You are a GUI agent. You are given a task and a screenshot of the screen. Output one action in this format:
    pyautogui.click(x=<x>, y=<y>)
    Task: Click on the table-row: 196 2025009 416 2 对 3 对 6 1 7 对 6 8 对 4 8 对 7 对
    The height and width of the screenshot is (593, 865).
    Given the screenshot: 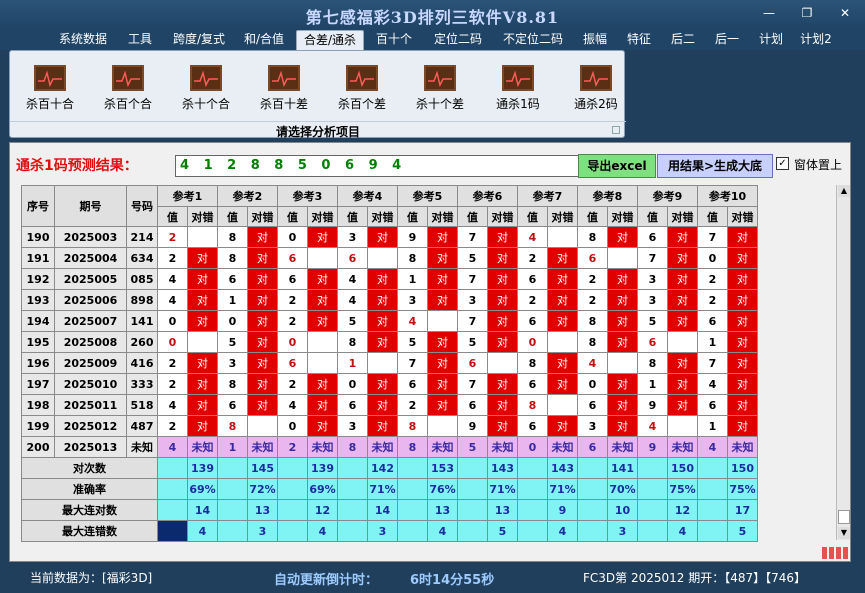 What is the action you would take?
    pyautogui.click(x=389, y=363)
    